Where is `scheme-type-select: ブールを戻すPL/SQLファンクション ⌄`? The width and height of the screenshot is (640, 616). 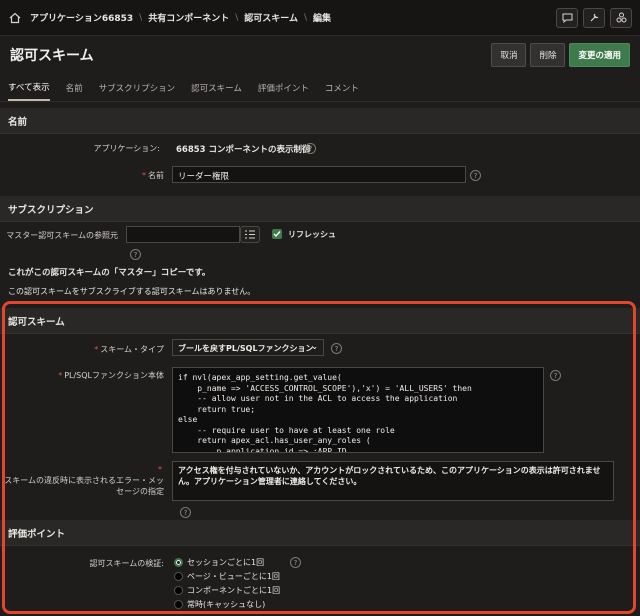 scheme-type-select: ブールを戻すPL/SQLファンクション ⌄ is located at coordinates (248, 347).